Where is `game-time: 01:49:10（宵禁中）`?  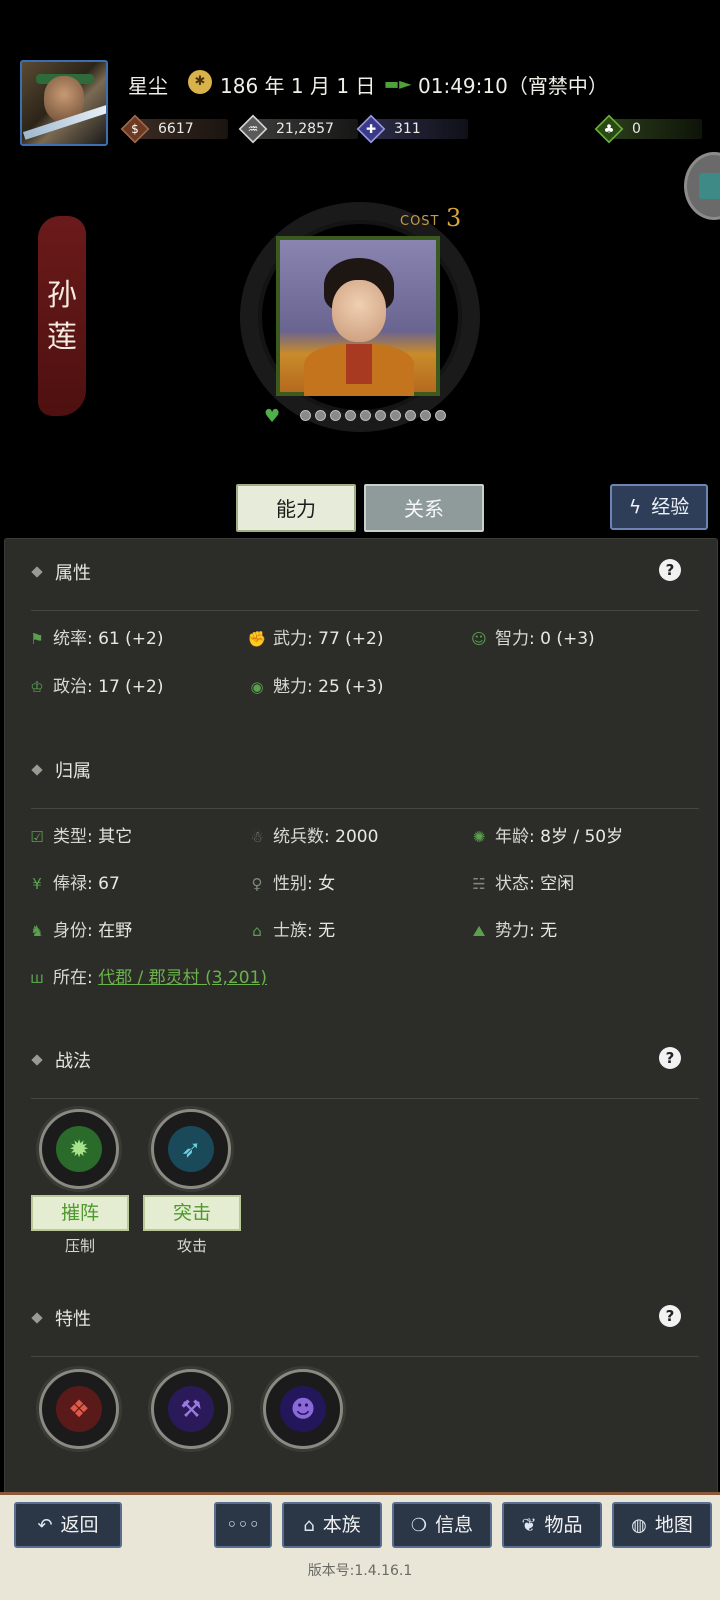
game-time: 01:49:10（宵禁中） is located at coordinates (513, 86).